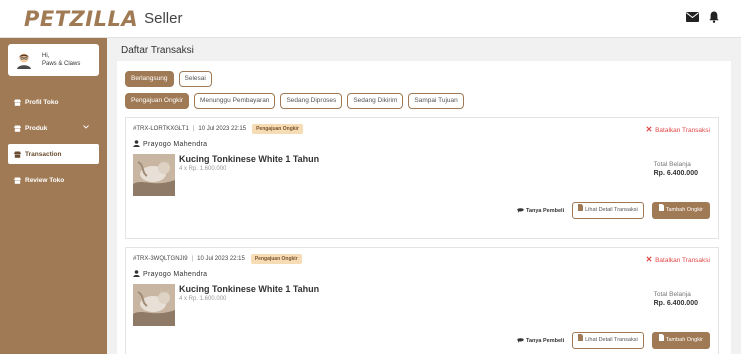 The width and height of the screenshot is (741, 354). Describe the element at coordinates (714, 17) in the screenshot. I see `bell-icon` at that location.